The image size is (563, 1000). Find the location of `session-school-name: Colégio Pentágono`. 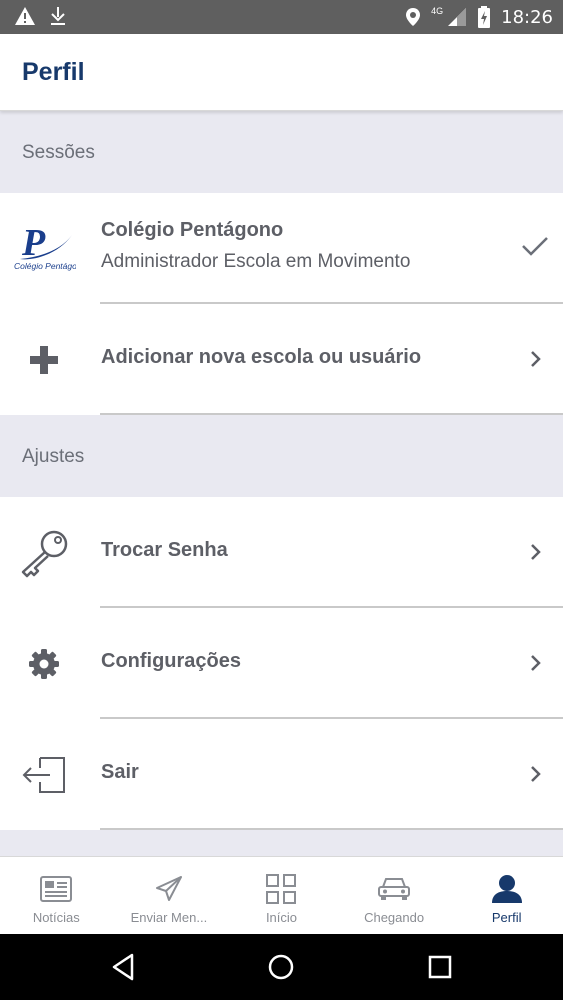

session-school-name: Colégio Pentágono is located at coordinates (192, 230).